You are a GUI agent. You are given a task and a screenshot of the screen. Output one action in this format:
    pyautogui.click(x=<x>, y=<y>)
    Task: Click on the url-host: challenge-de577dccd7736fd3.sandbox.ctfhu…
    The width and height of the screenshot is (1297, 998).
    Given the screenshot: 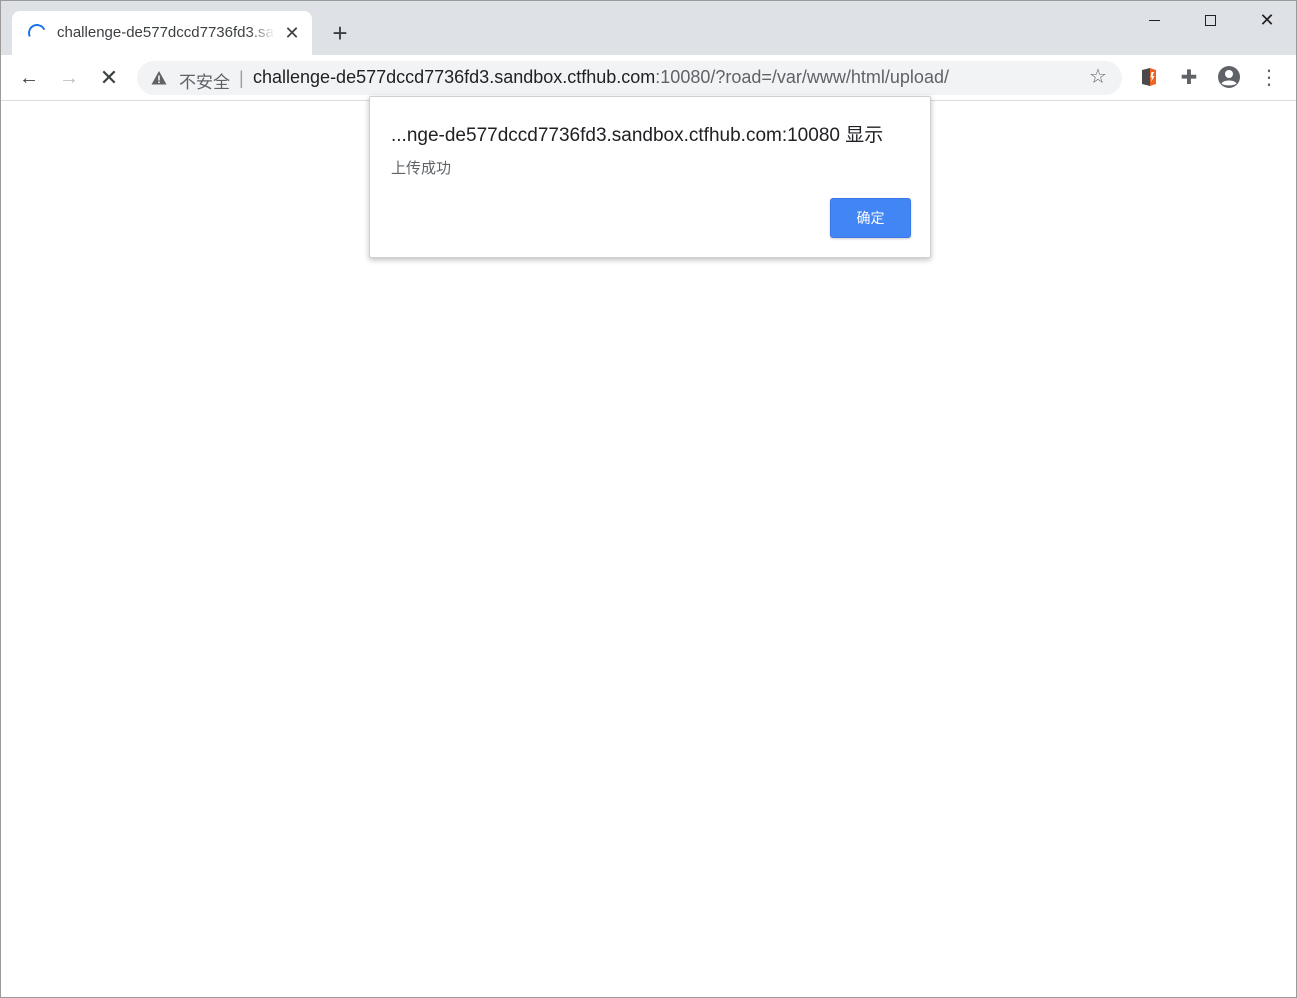 What is the action you would take?
    pyautogui.click(x=454, y=77)
    